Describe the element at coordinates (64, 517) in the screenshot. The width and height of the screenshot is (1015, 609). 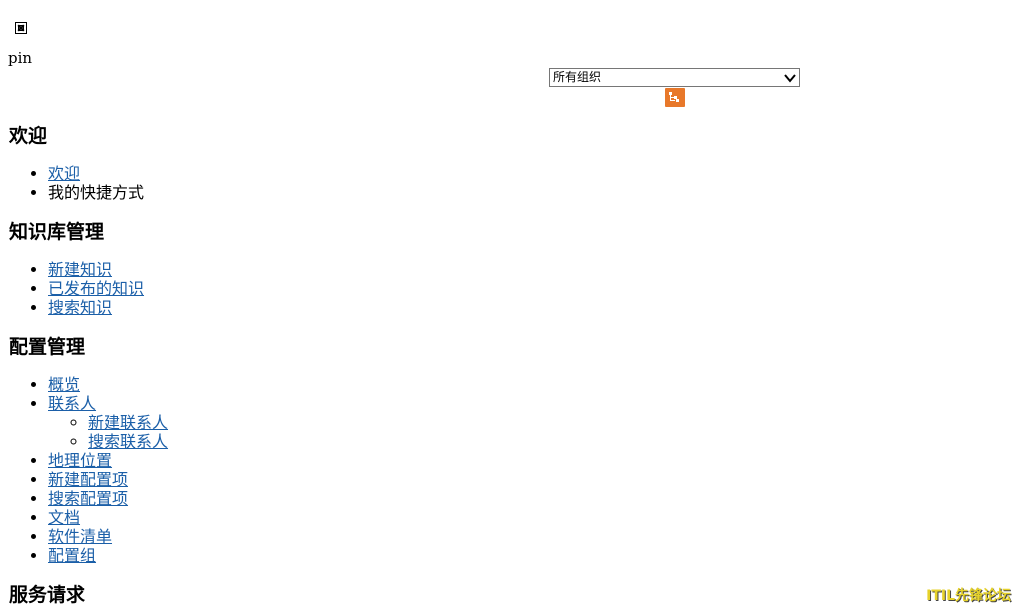
I see `menu-link-documents: 文档` at that location.